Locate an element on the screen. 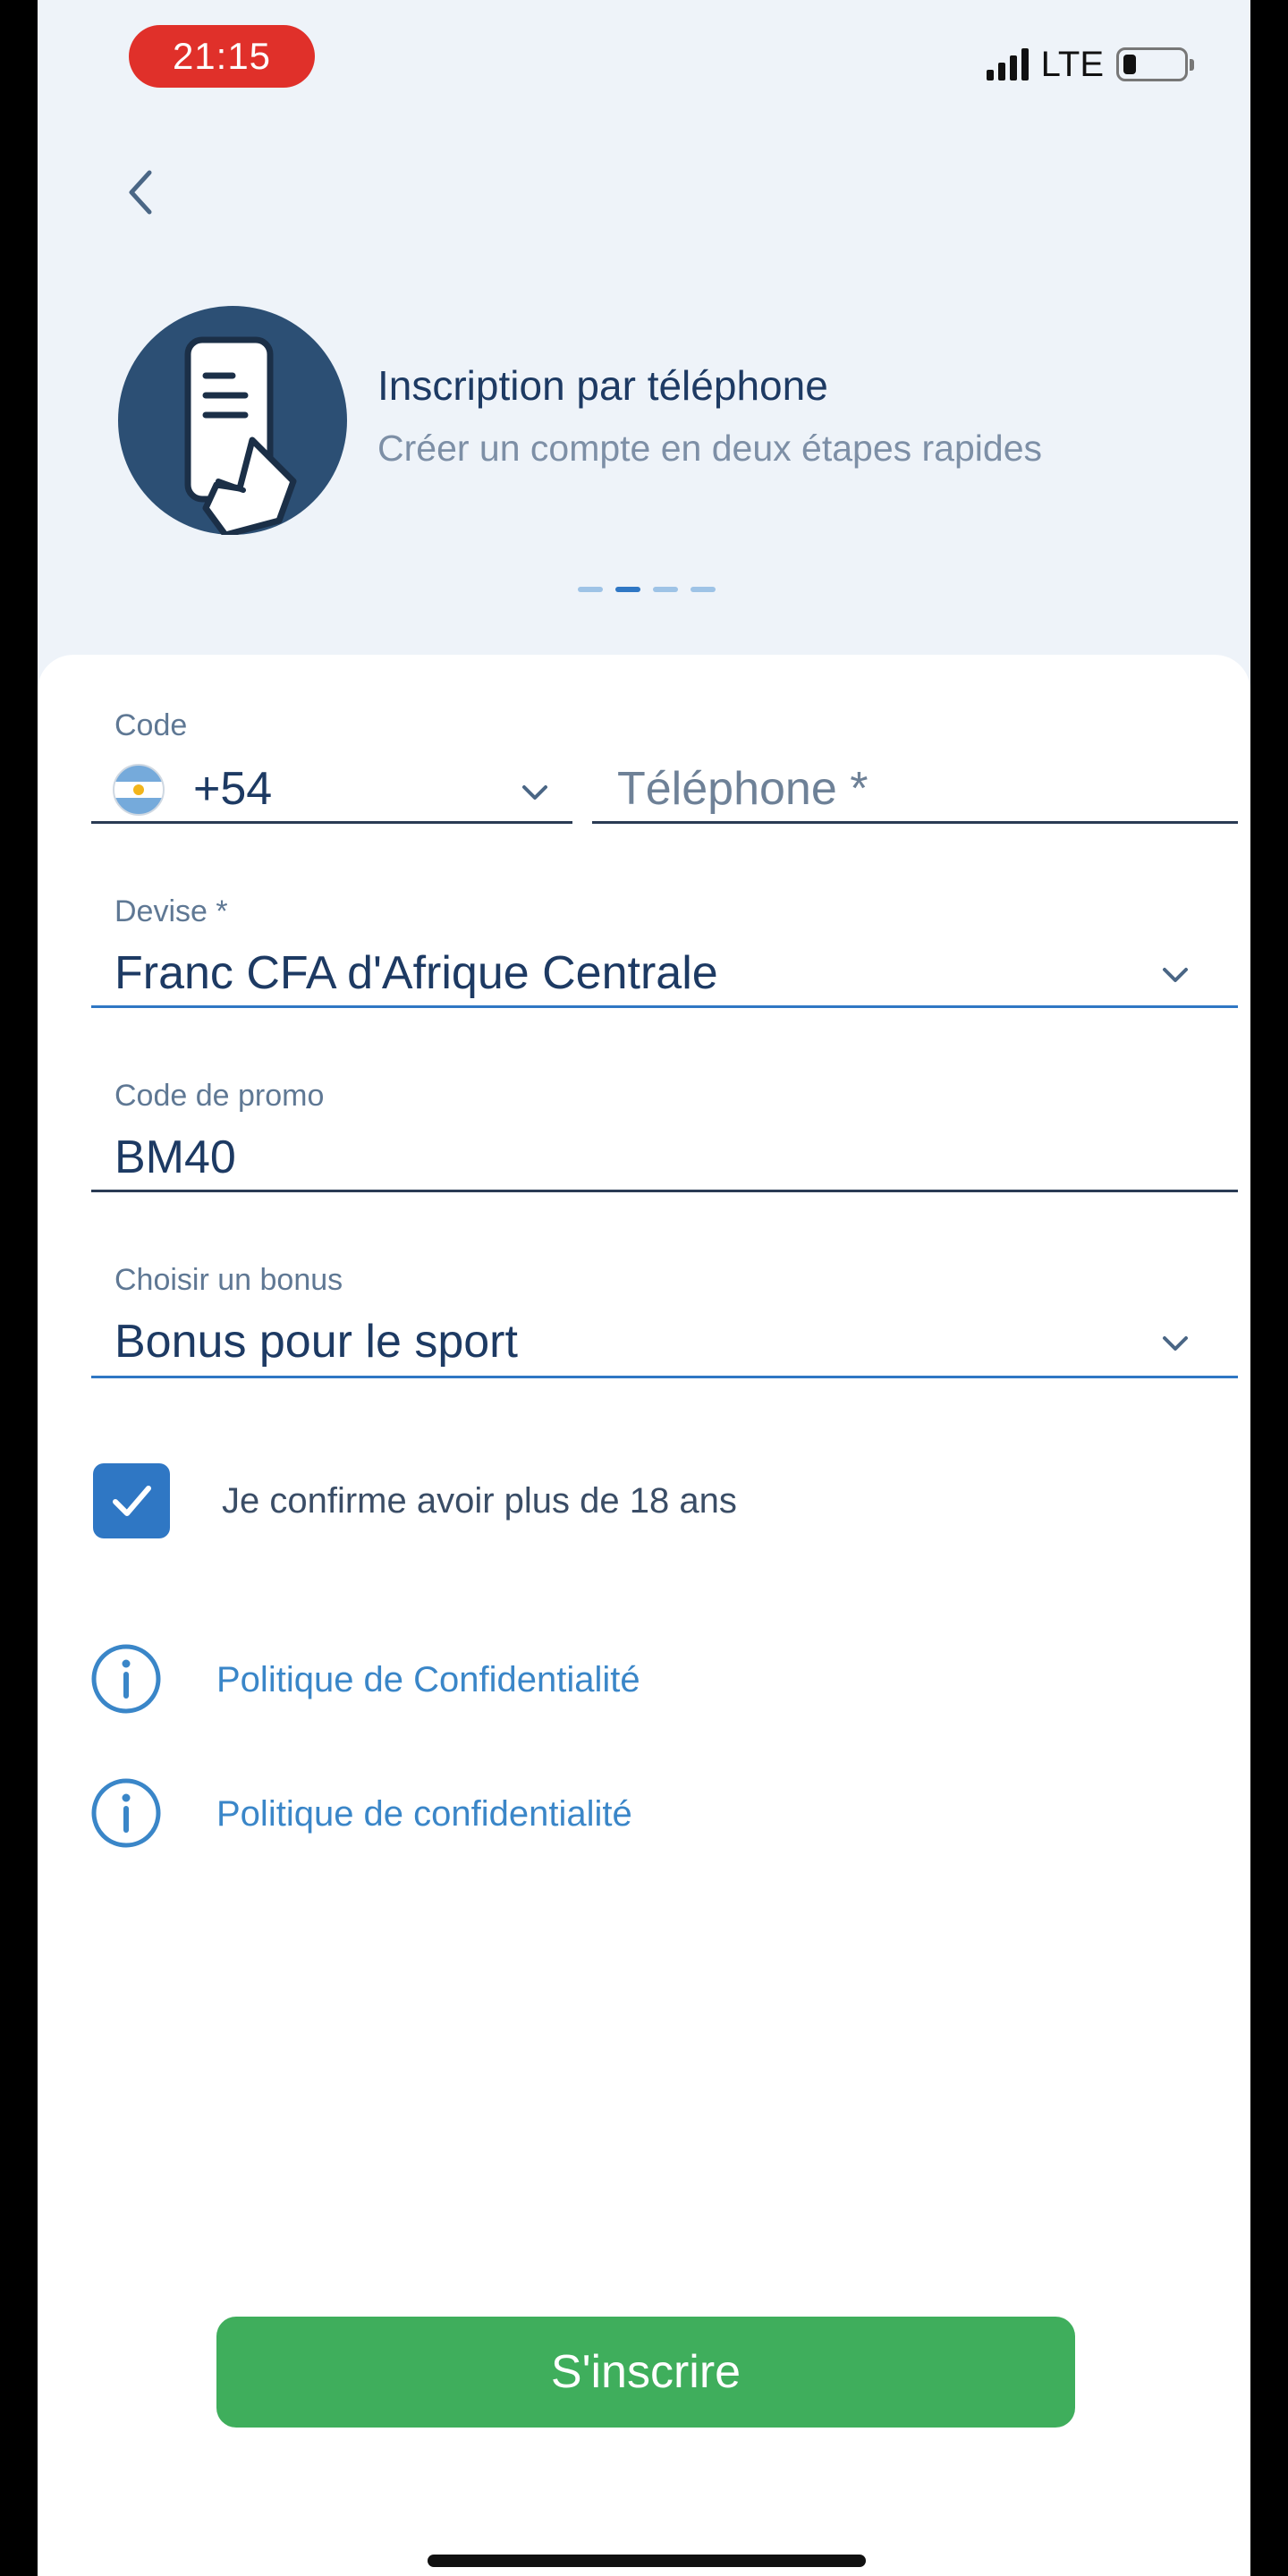 Image resolution: width=1288 pixels, height=2576 pixels. age-confirm-checkbox is located at coordinates (131, 1500).